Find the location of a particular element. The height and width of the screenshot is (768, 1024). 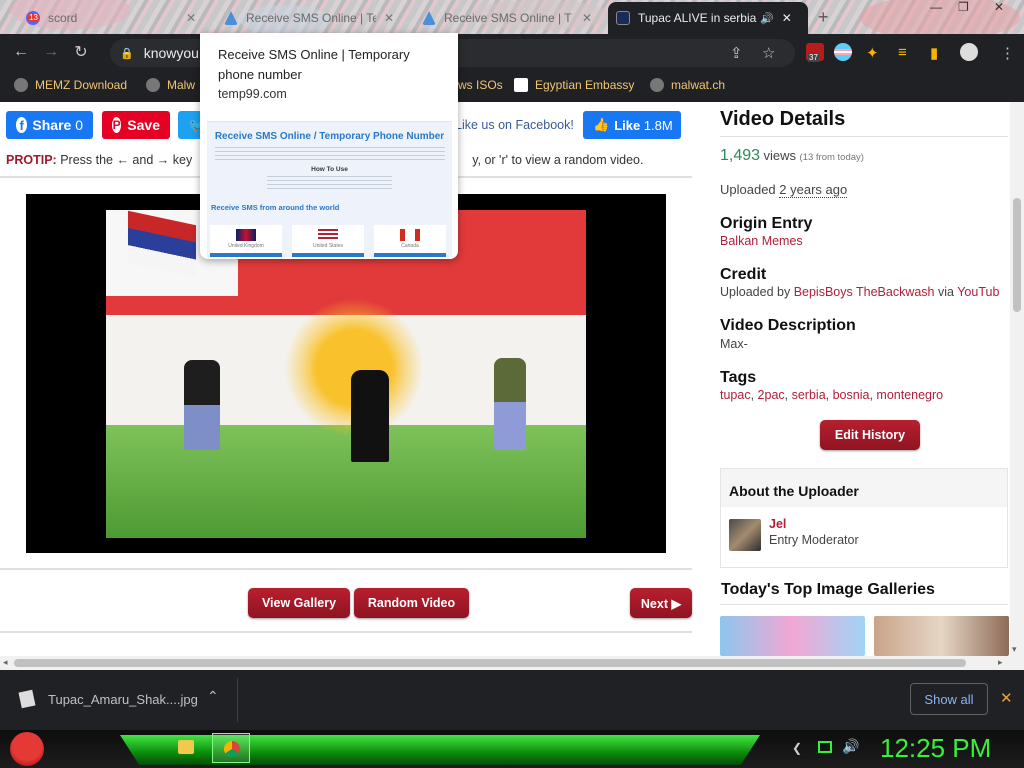

tag-link: tupac is located at coordinates (735, 395).